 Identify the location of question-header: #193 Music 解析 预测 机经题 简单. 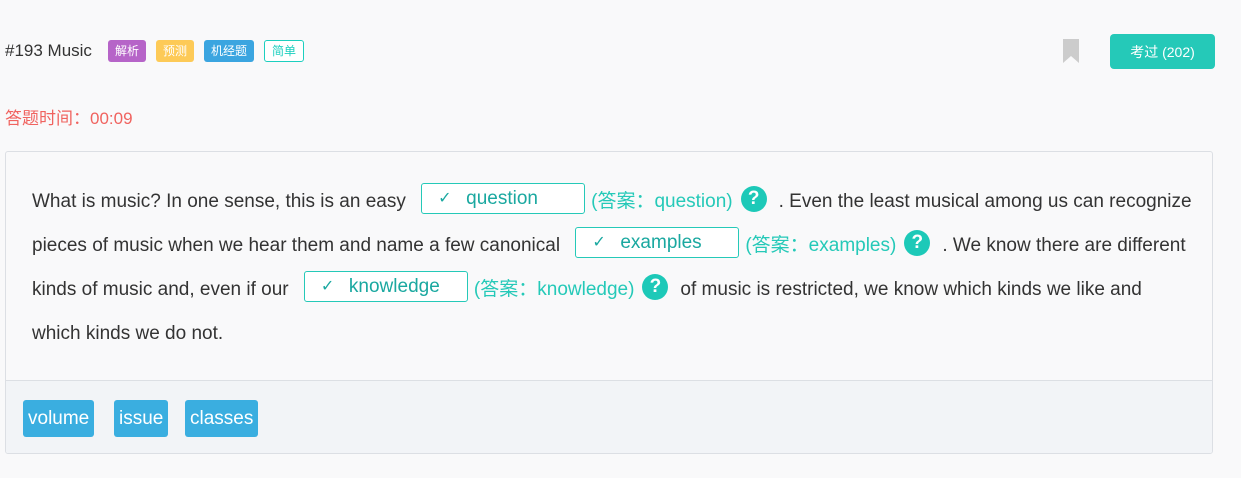
(159, 51).